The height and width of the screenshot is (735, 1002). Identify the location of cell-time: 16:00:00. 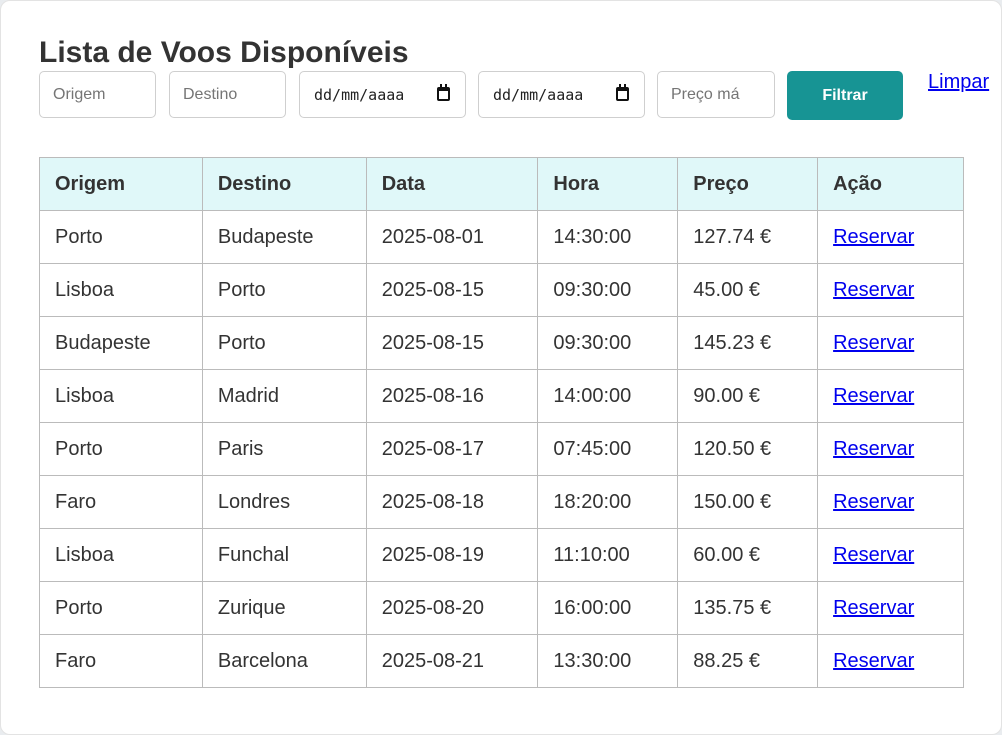
(608, 608).